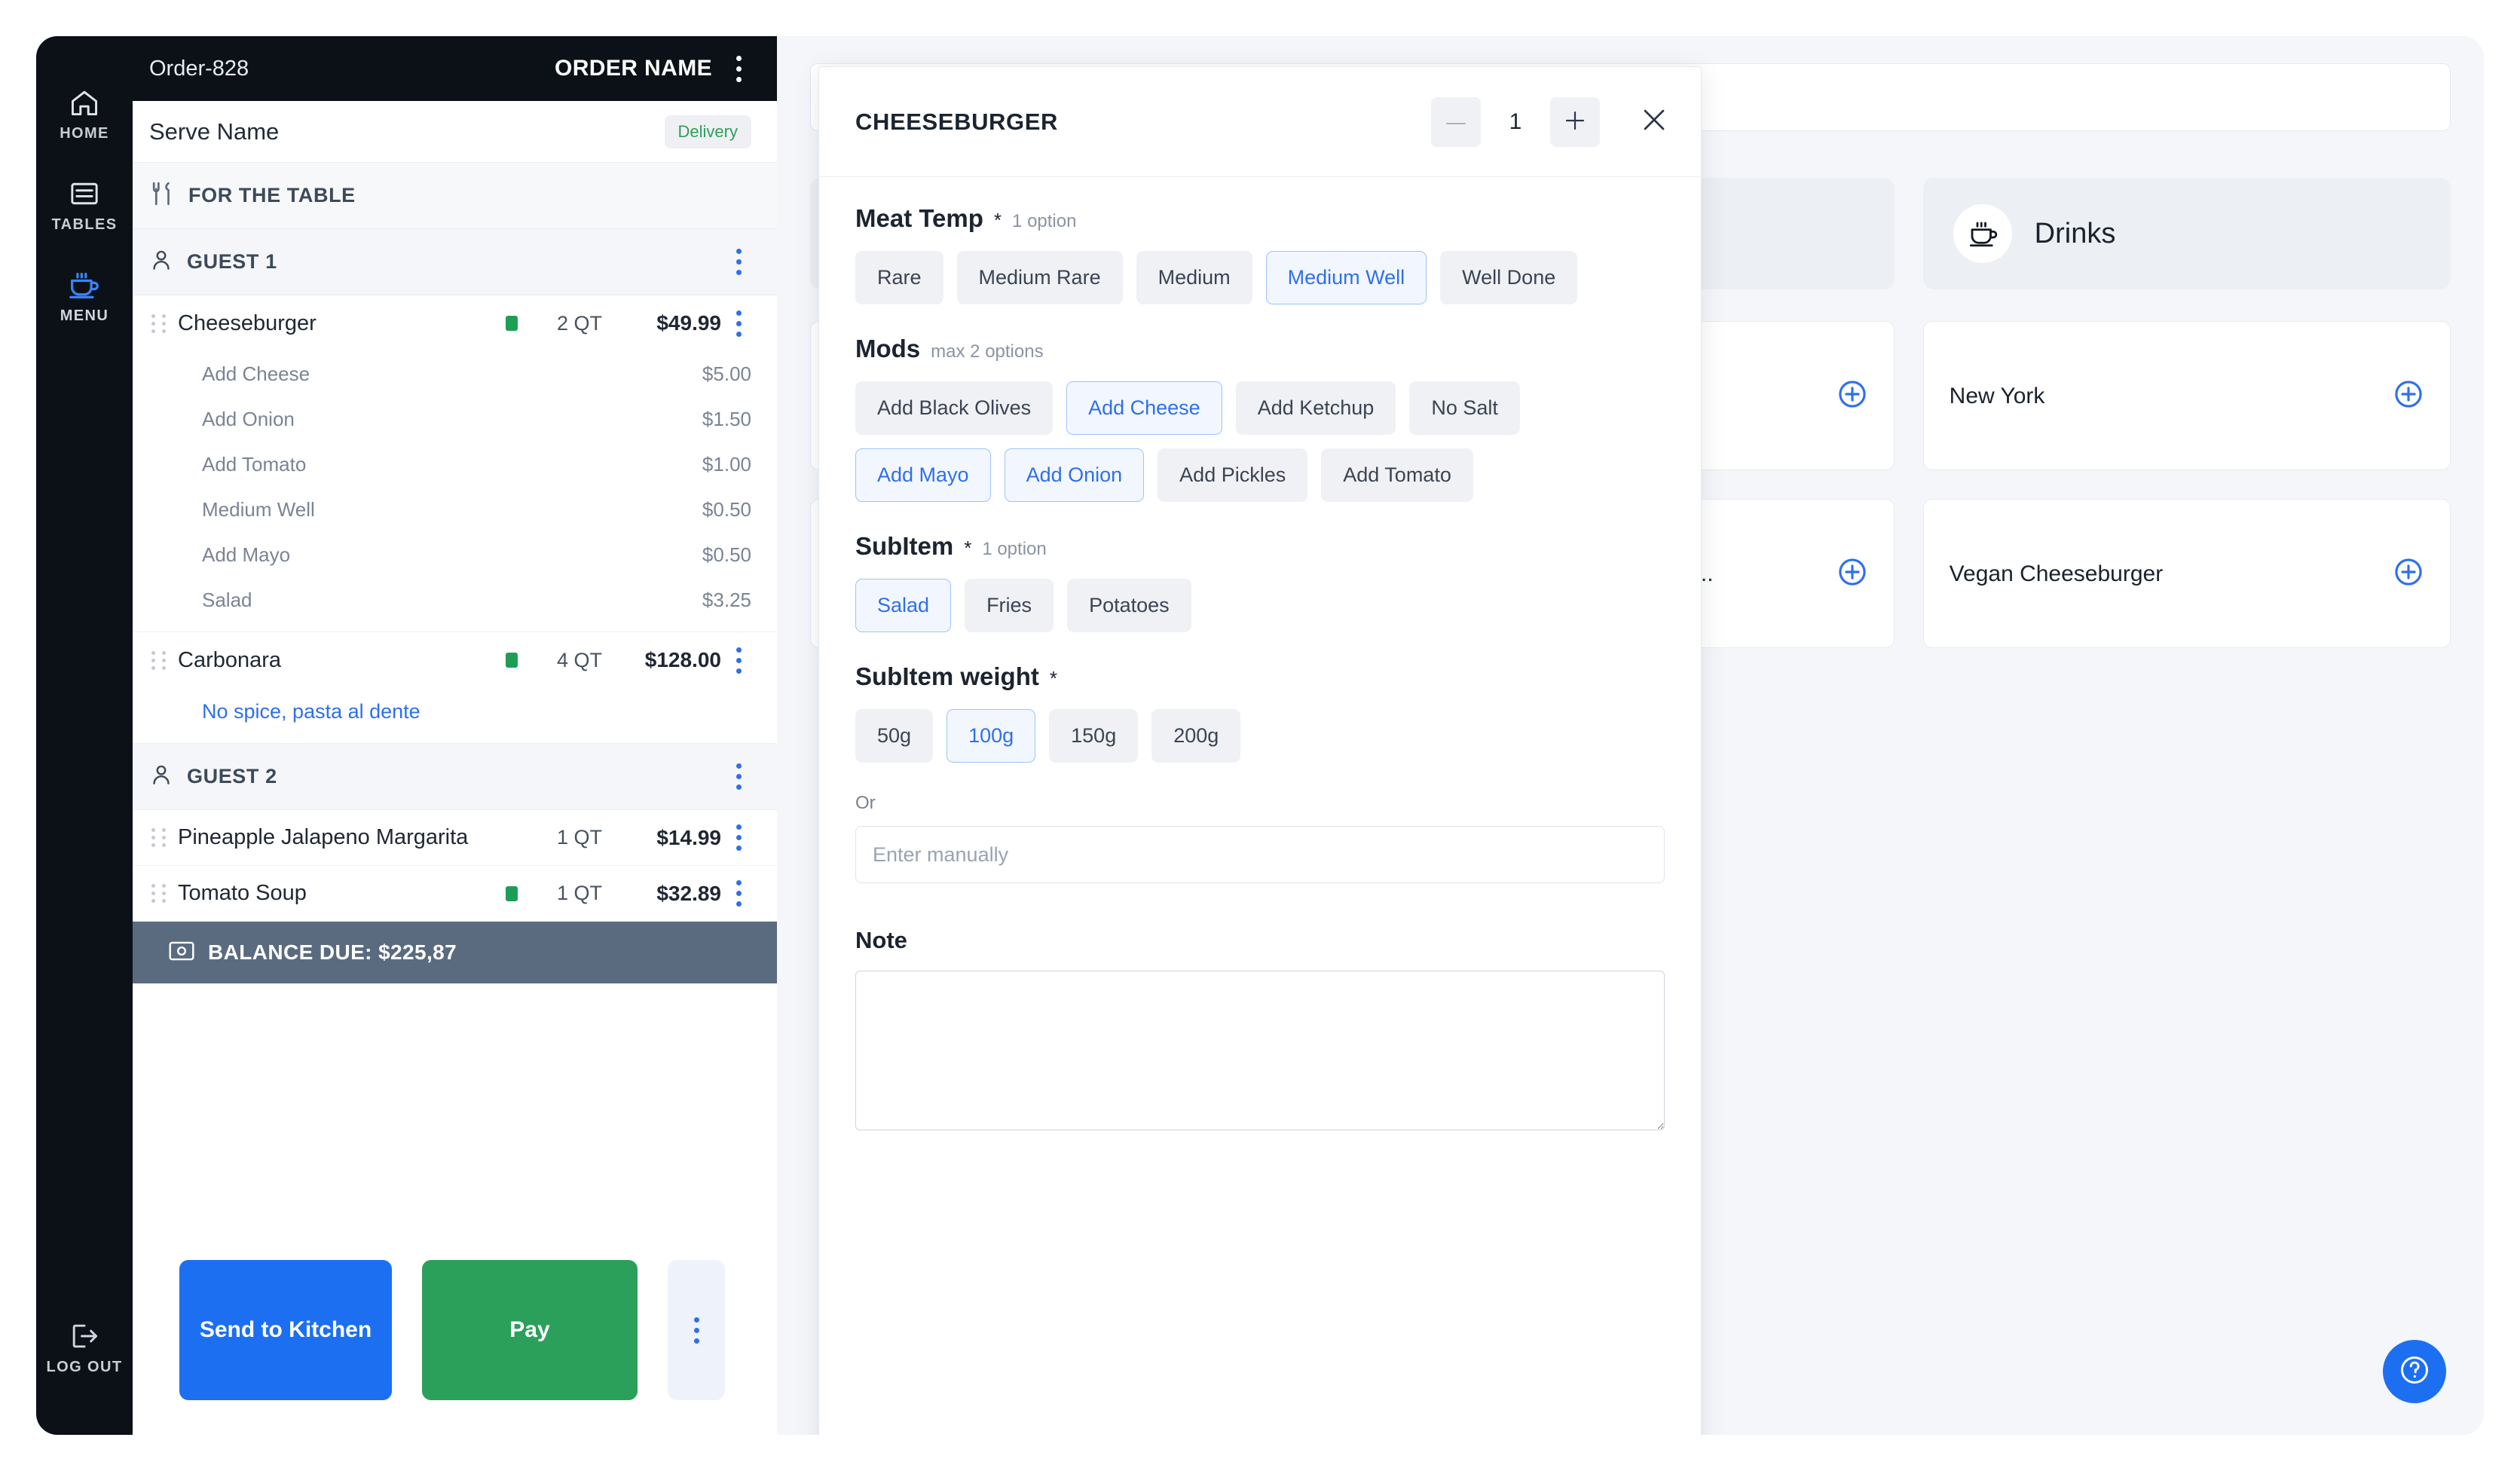 The image size is (2520, 1471). Describe the element at coordinates (84, 1350) in the screenshot. I see `sidebar-item-logout: LOG OUT` at that location.